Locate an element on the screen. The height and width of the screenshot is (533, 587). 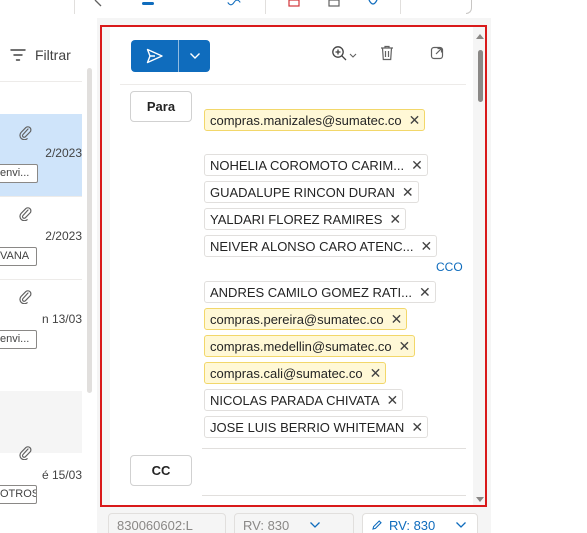
draw-icon is located at coordinates (234, 4).